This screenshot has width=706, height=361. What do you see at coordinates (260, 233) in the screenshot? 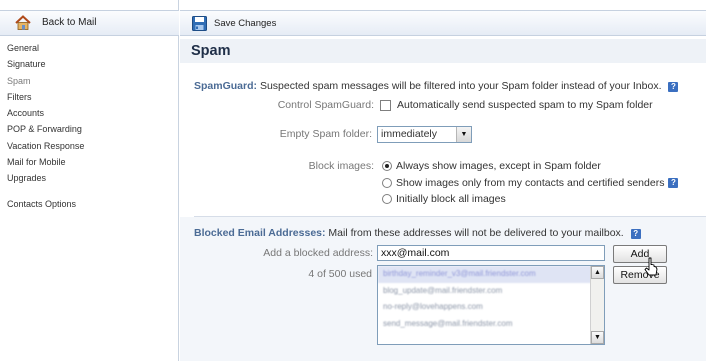
I see `blocked-addresses-title: Blocked Email Addresses:` at bounding box center [260, 233].